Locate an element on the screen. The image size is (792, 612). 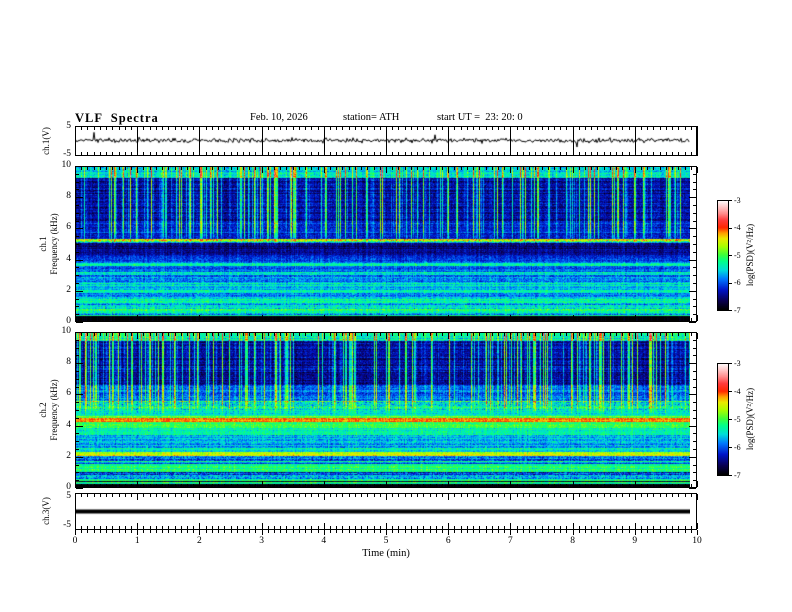
ch2-freq-tick-label: 10 is located at coordinates (66, 331).